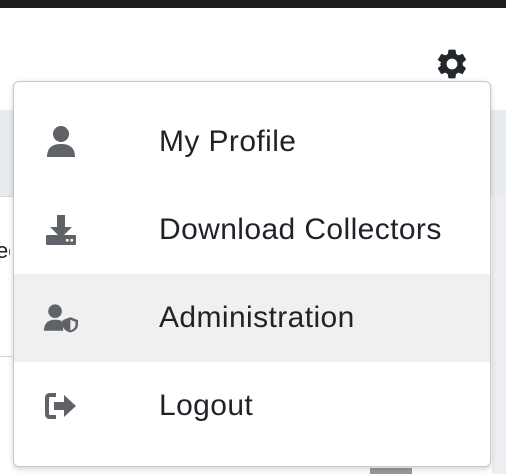 This screenshot has width=506, height=474. Describe the element at coordinates (257, 317) in the screenshot. I see `menu-item-label: Administration` at that location.